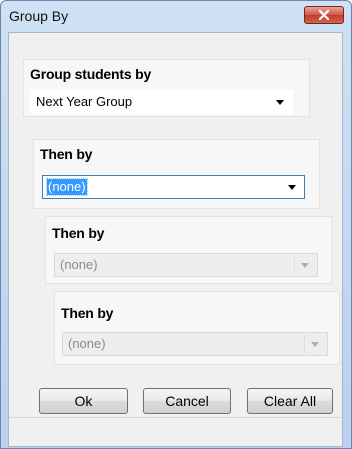 The image size is (352, 449). Describe the element at coordinates (197, 328) in the screenshot. I see `group-panel-4: Then by (none)` at that location.